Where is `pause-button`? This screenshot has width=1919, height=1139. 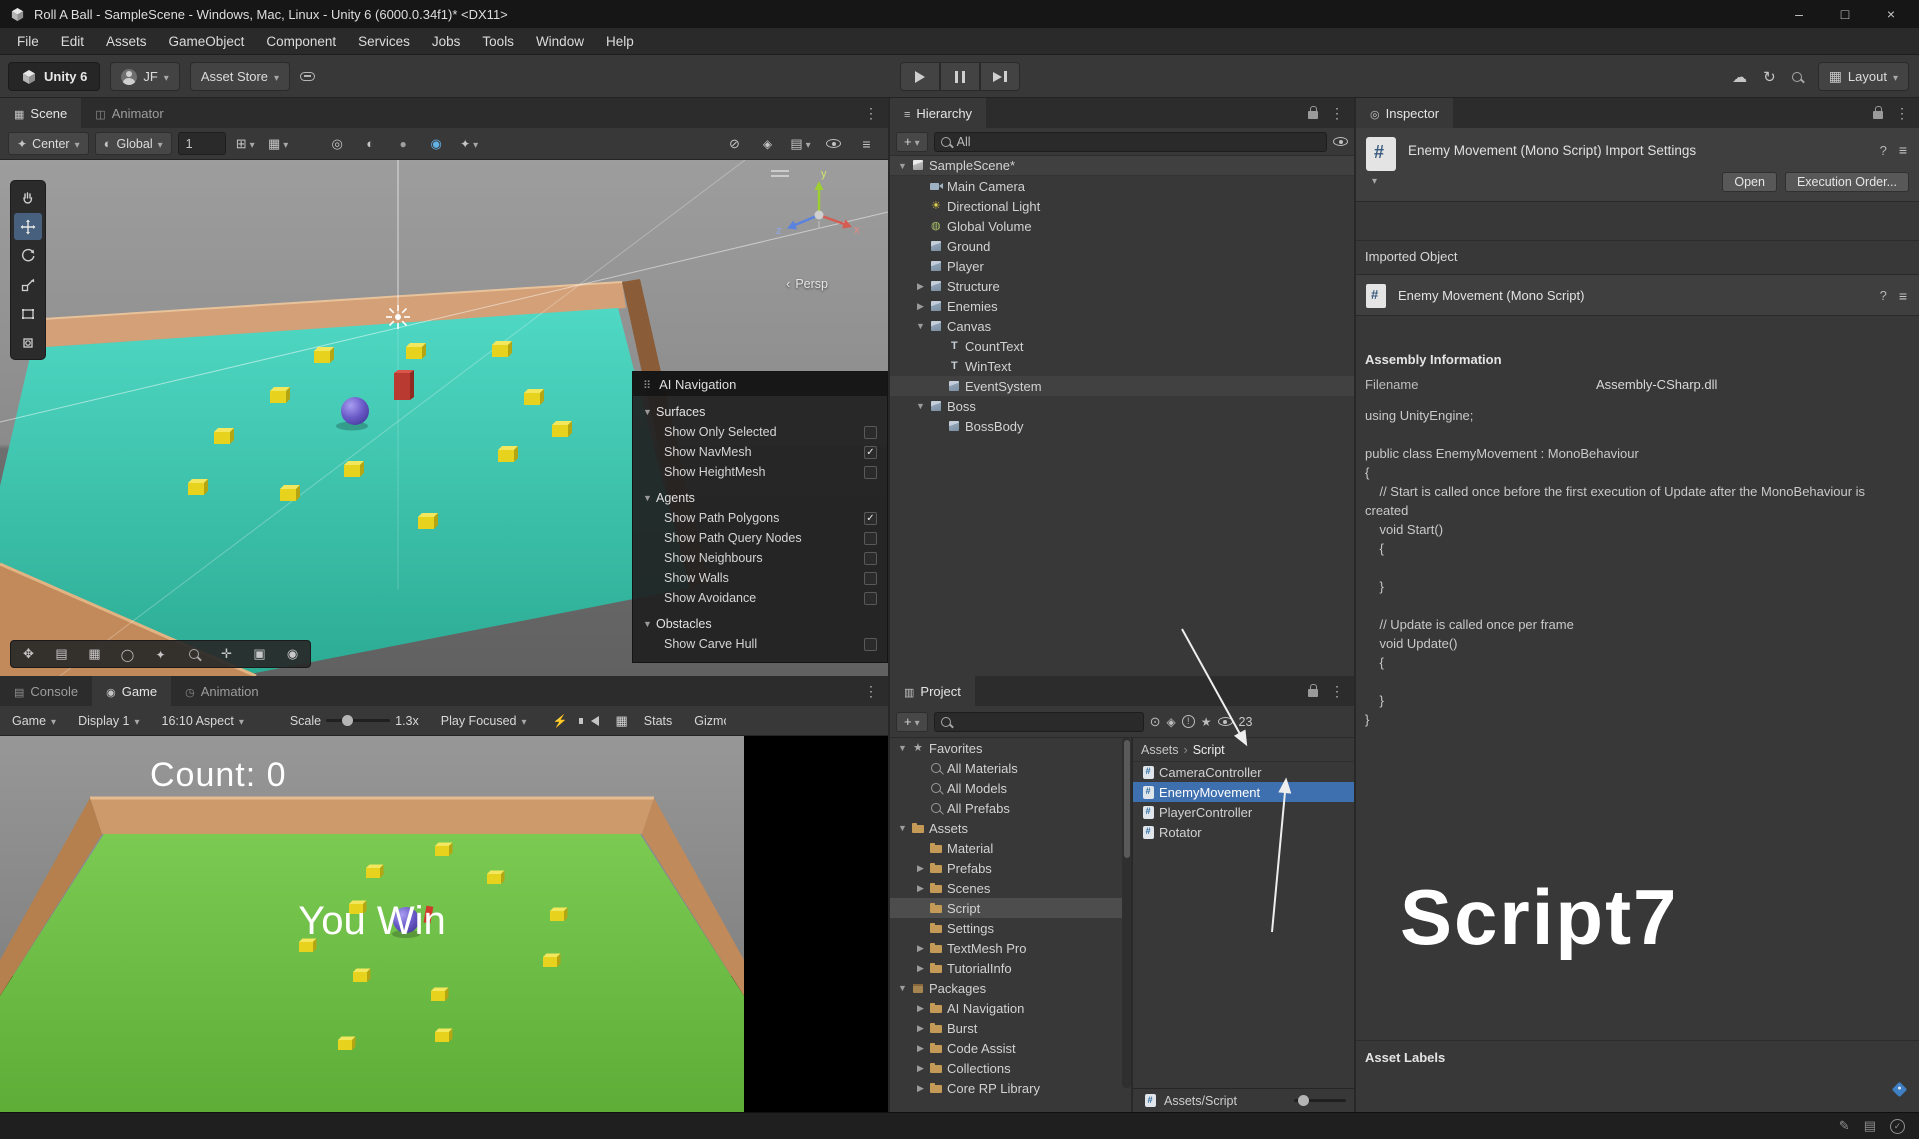
pause-button is located at coordinates (959, 76).